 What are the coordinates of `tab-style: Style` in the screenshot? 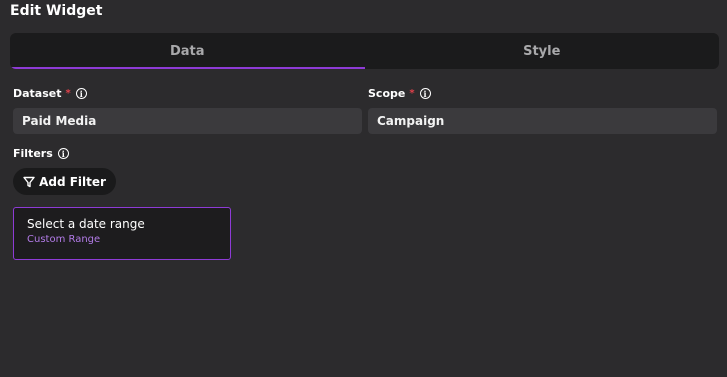 It's located at (542, 51).